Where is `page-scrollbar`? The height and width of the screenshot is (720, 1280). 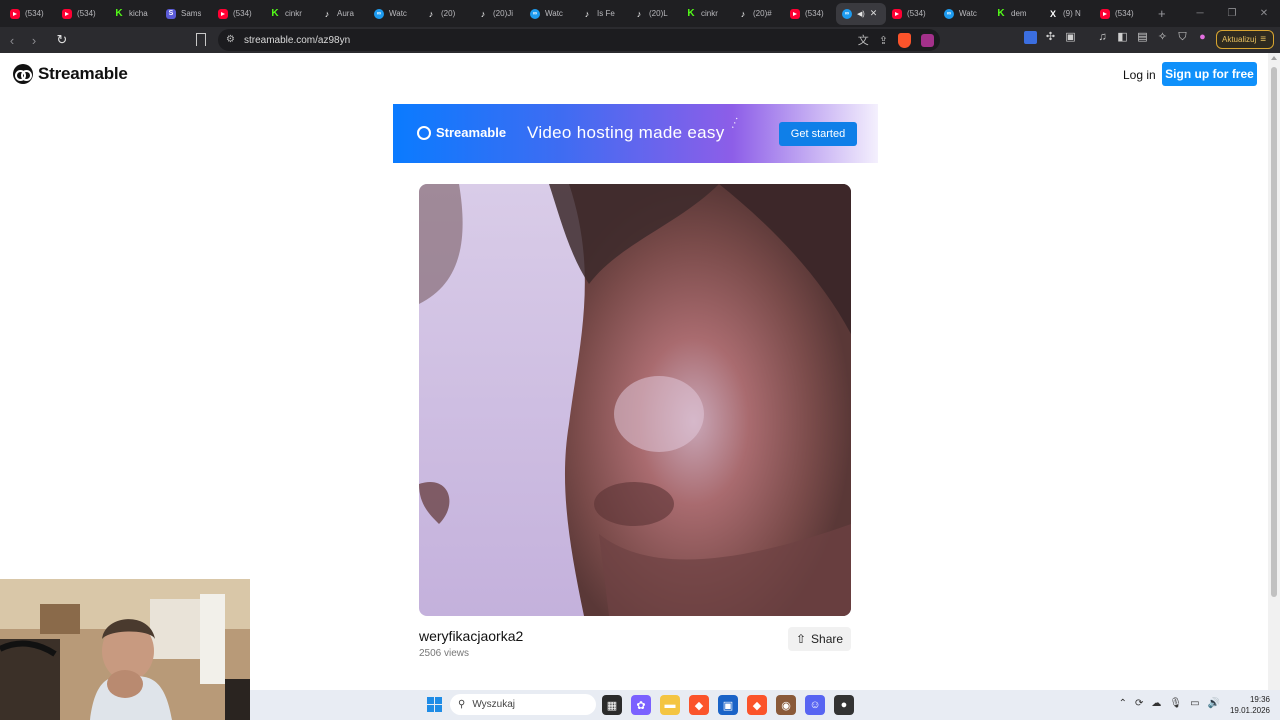
page-scrollbar is located at coordinates (1274, 371).